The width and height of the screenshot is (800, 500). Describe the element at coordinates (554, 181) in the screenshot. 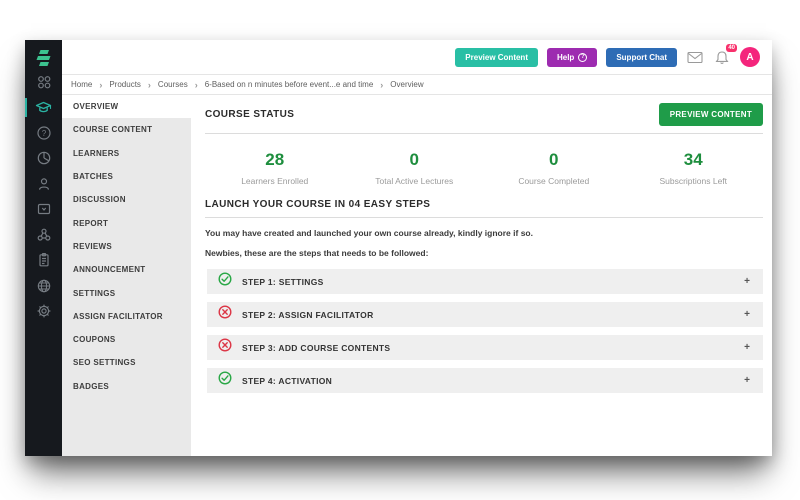

I see `stat-label: Course Completed` at that location.